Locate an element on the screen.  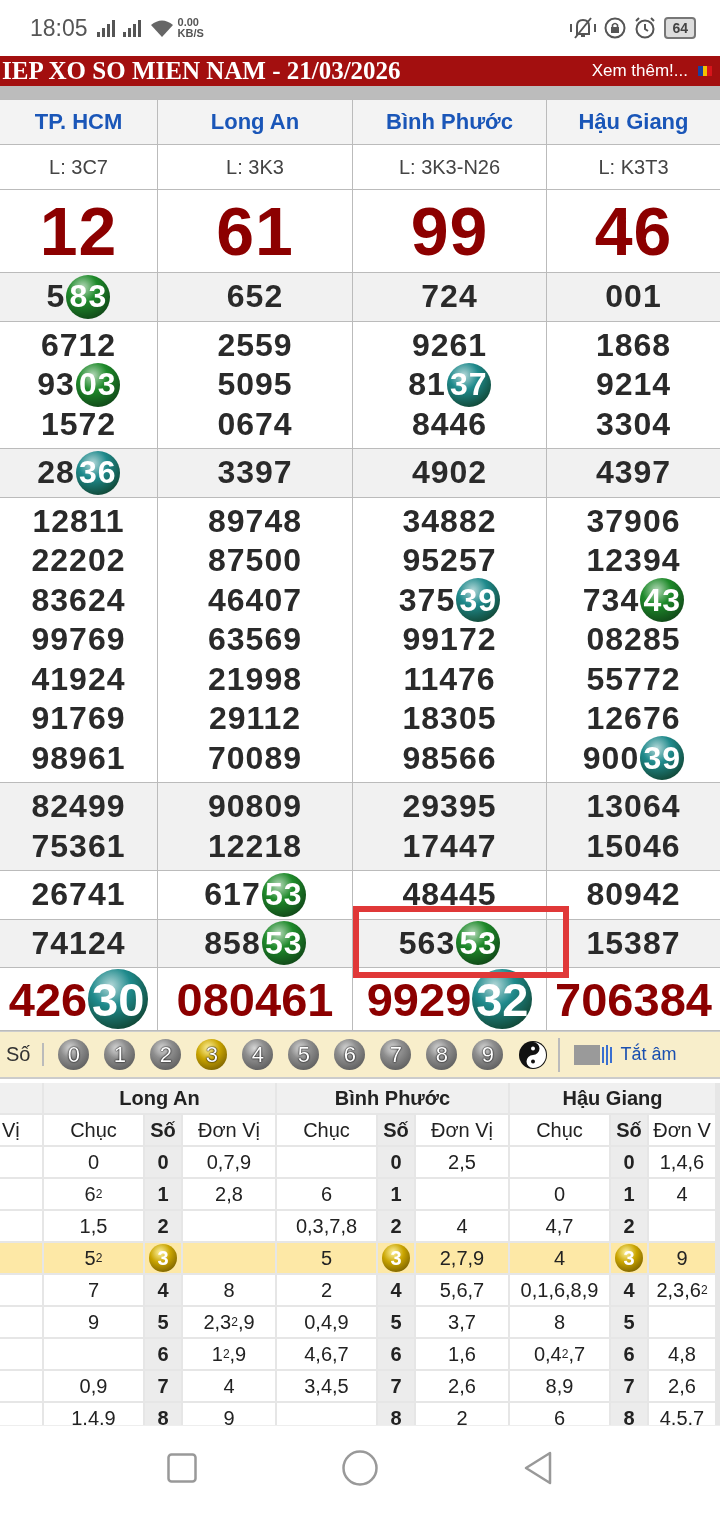
digit-ball-button: 9 is located at coordinates (488, 1054).